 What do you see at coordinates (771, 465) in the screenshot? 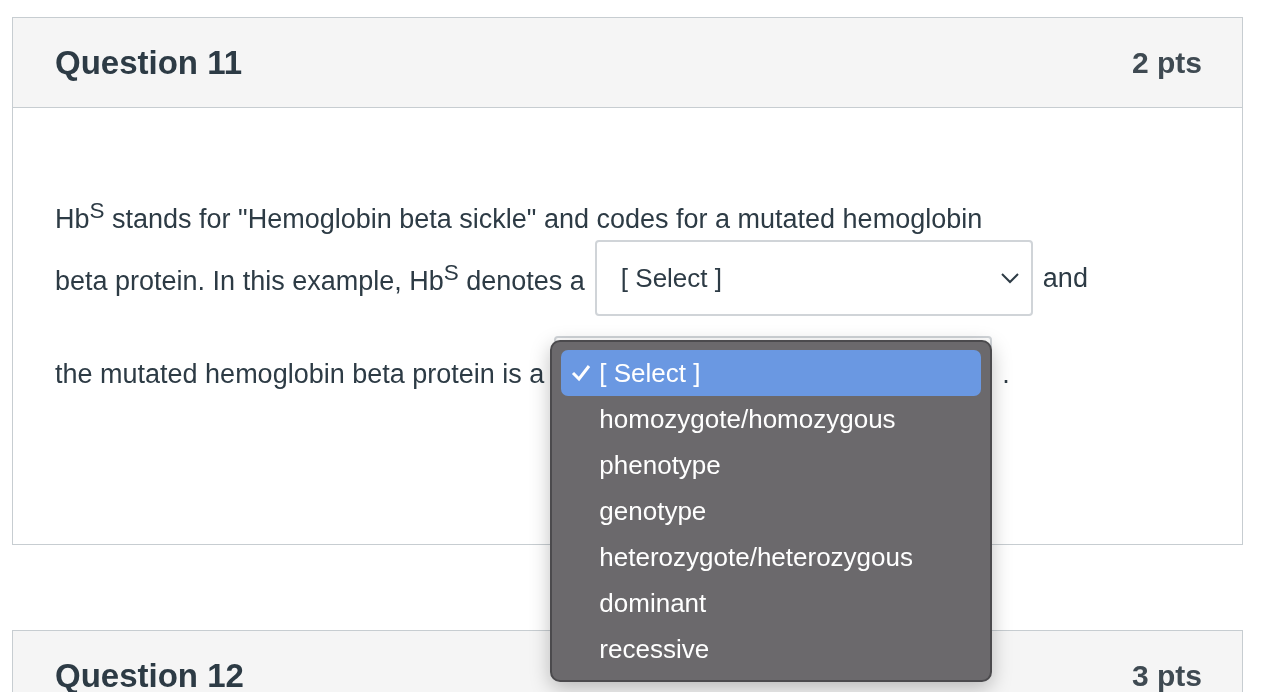
I see `dropdown-option: phenotype` at bounding box center [771, 465].